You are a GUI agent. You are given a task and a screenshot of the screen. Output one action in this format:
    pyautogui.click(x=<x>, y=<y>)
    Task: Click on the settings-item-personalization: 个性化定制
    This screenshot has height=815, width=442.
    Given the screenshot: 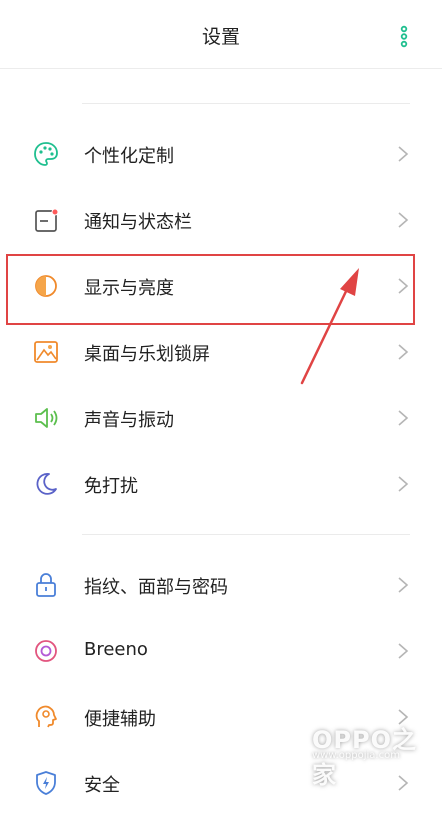 What is the action you would take?
    pyautogui.click(x=221, y=154)
    